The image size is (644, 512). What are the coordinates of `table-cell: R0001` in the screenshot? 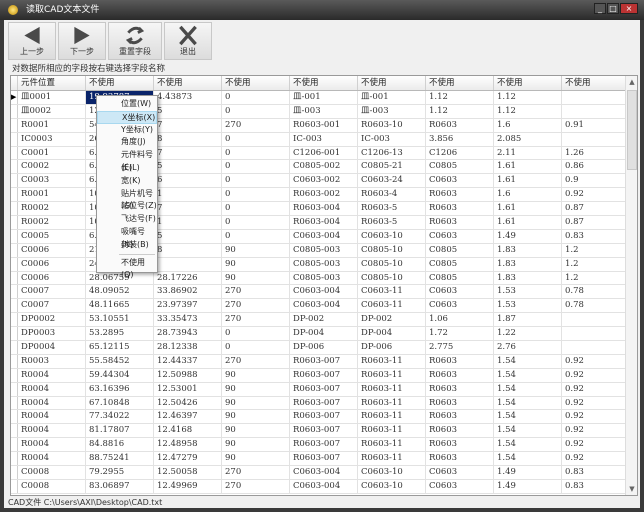 It's located at (52, 125).